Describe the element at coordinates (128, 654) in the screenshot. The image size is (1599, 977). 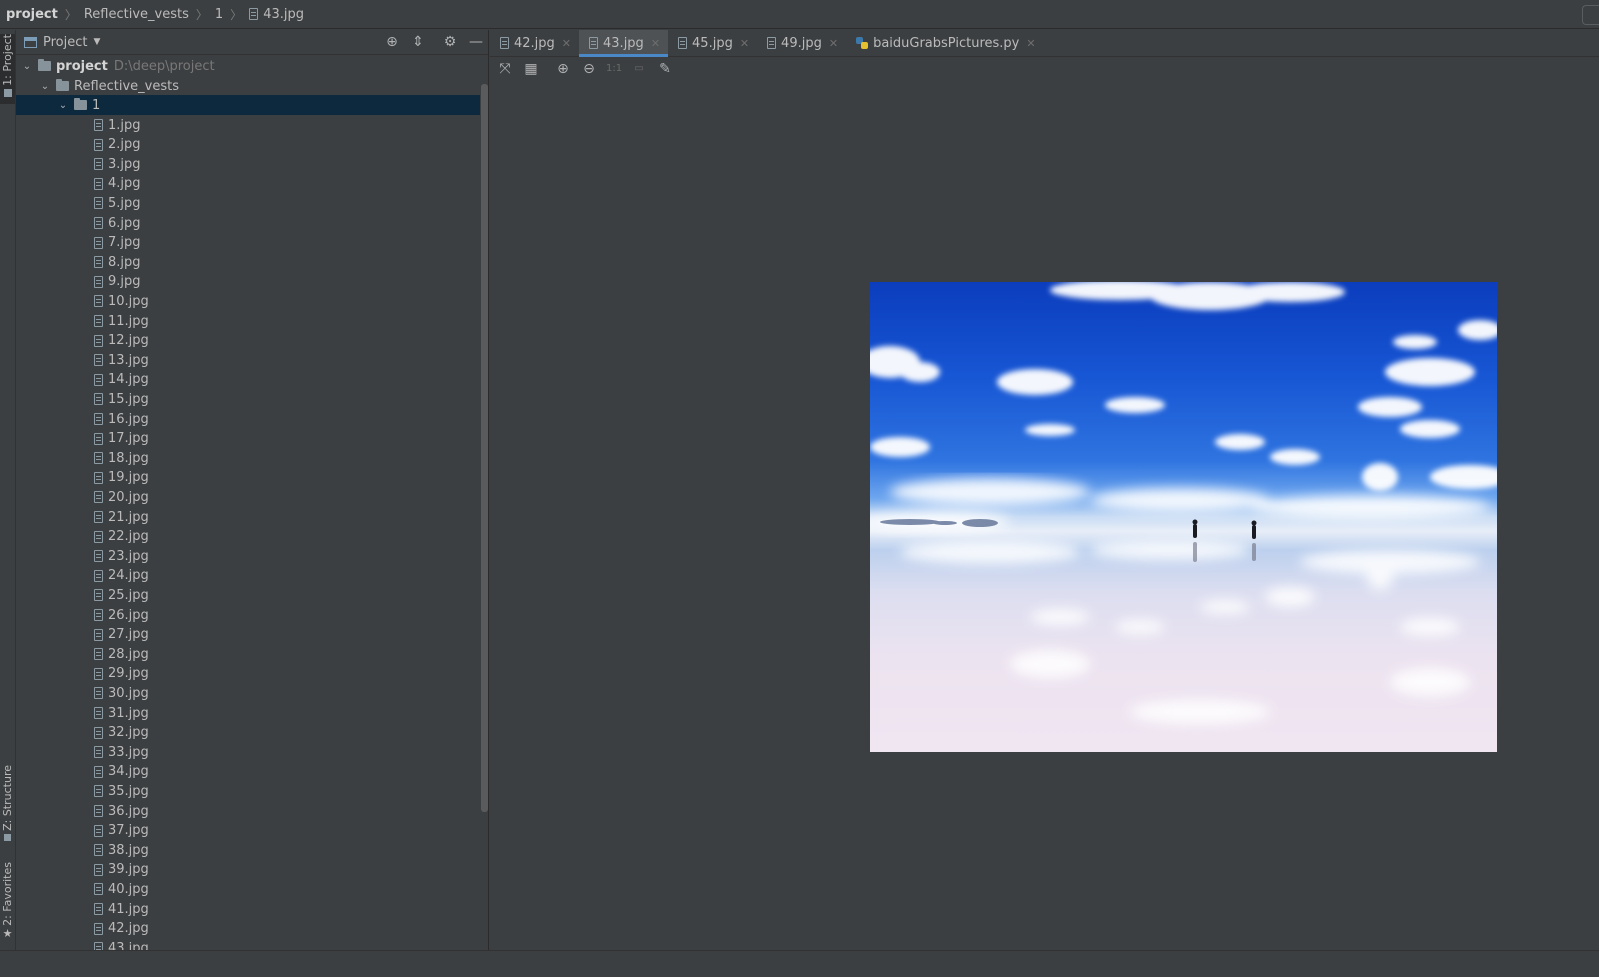
I see `tree-file-label: 28.jpg` at that location.